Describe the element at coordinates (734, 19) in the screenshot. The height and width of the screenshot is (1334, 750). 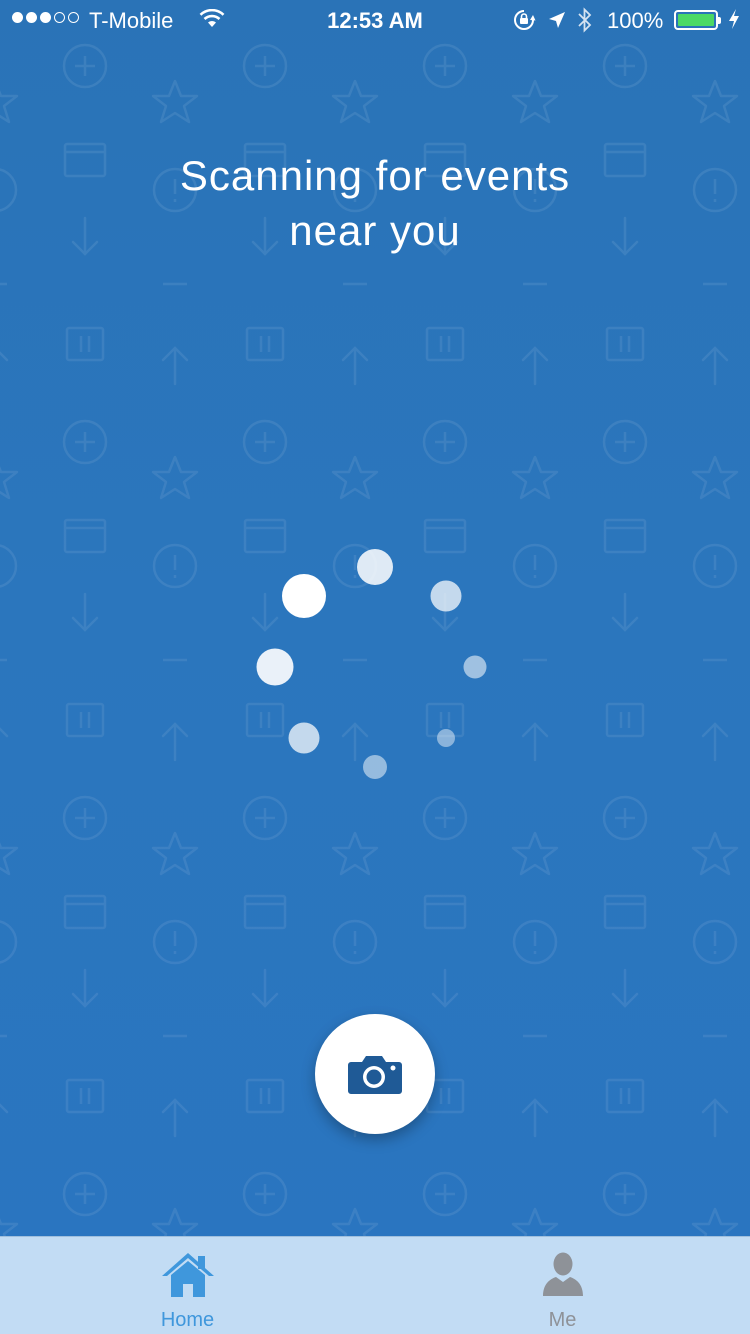
I see `charging-bolt-icon` at that location.